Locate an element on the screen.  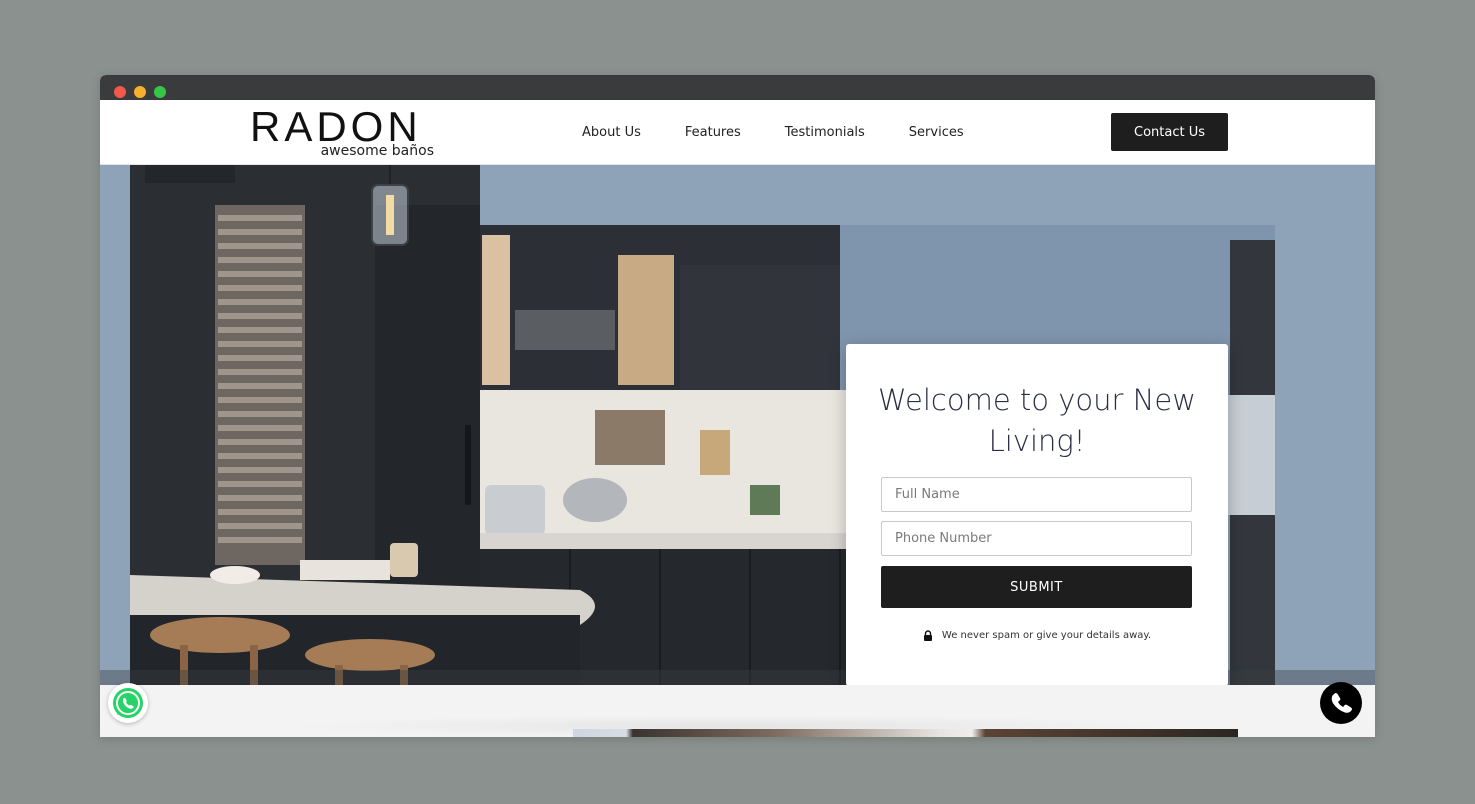
phone-number-input is located at coordinates (1036, 538).